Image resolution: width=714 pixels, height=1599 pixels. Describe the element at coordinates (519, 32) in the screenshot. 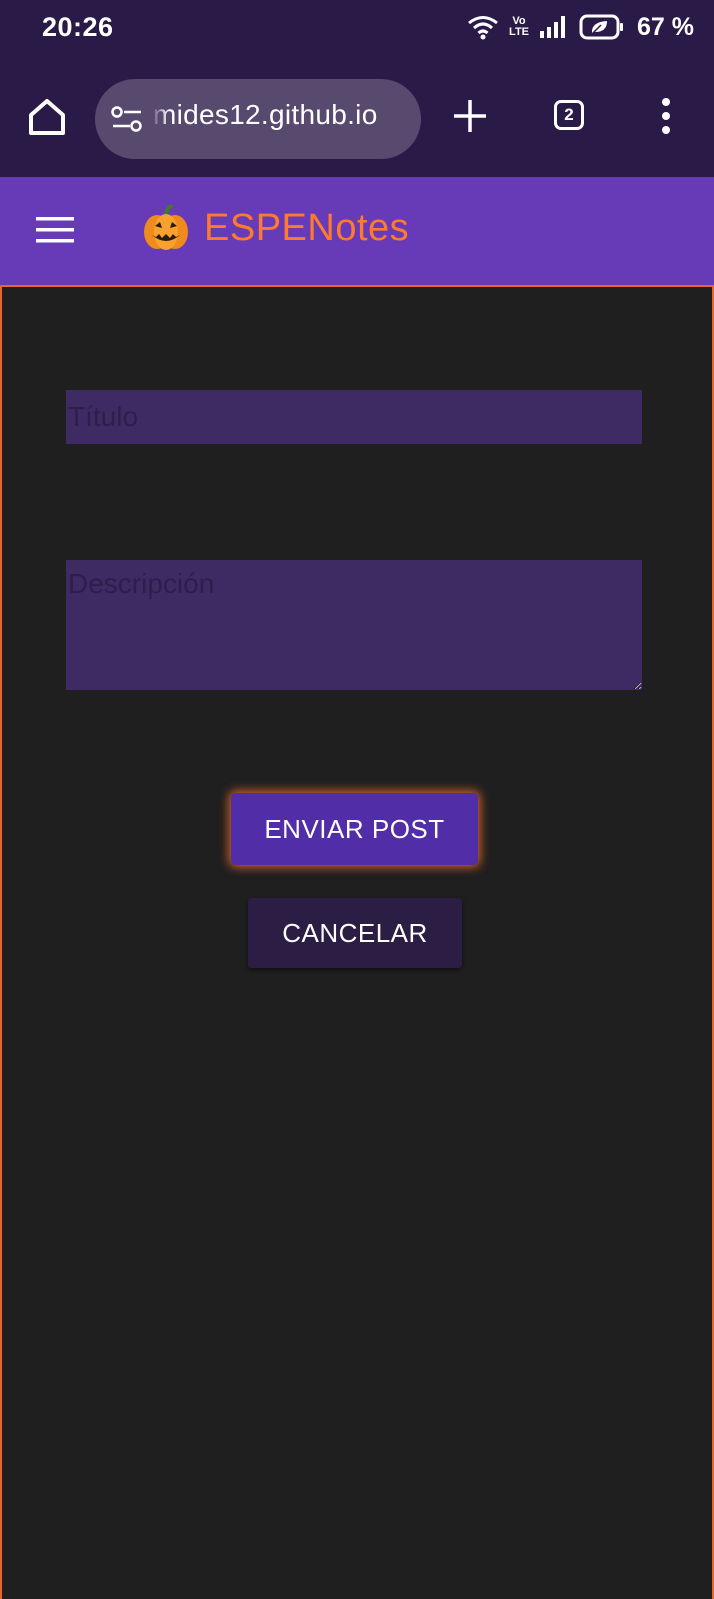

I see `volte-label-bottom: LTE` at that location.